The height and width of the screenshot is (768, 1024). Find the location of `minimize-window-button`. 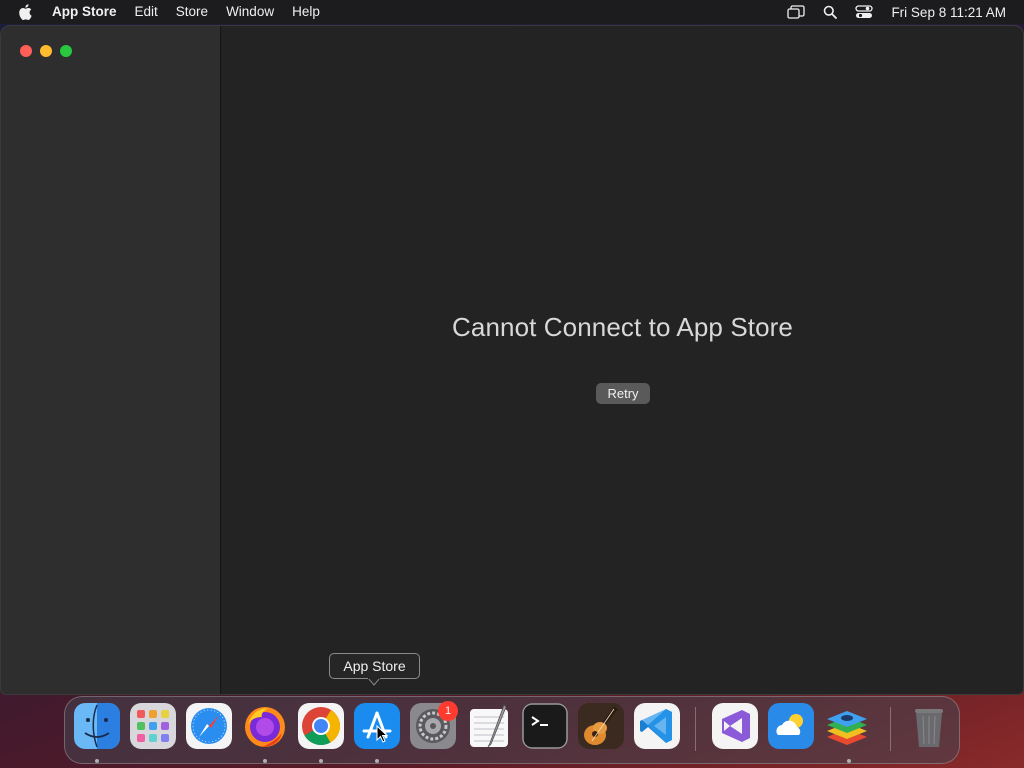

minimize-window-button is located at coordinates (46, 51).